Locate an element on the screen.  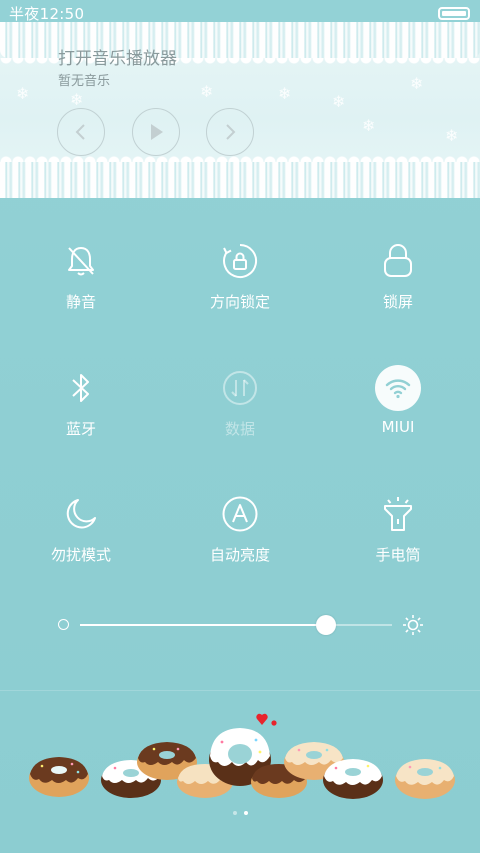
toggle-rotation-lock: 方向锁定 is located at coordinates (240, 278).